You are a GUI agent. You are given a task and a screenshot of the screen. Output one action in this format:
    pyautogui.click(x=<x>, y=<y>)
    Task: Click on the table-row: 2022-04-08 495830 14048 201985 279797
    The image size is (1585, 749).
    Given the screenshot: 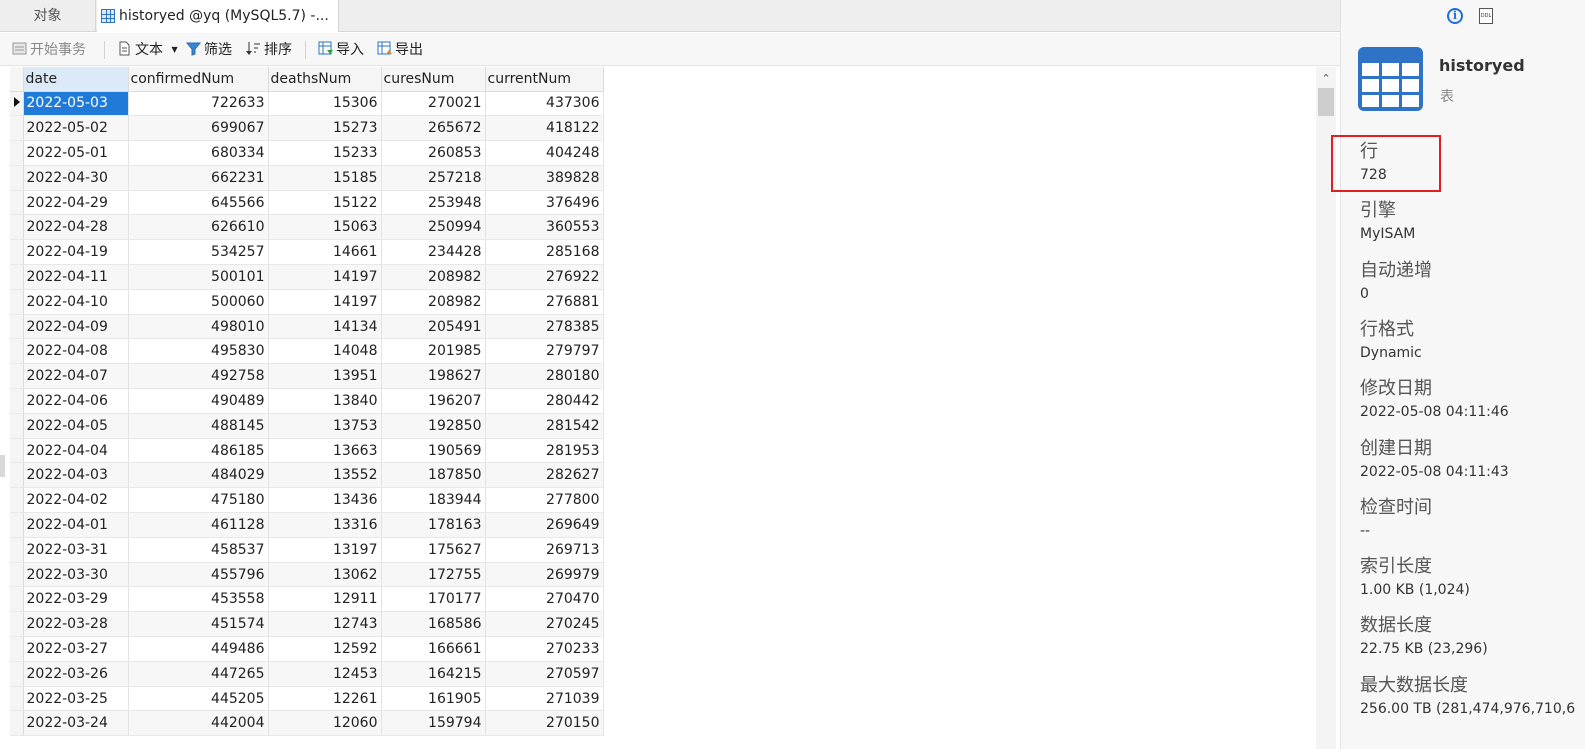 What is the action you would take?
    pyautogui.click(x=307, y=351)
    